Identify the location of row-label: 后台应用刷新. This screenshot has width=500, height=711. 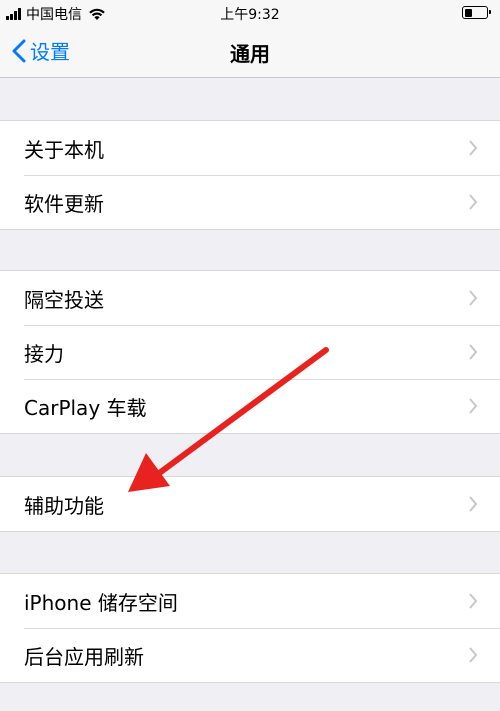
(84, 656).